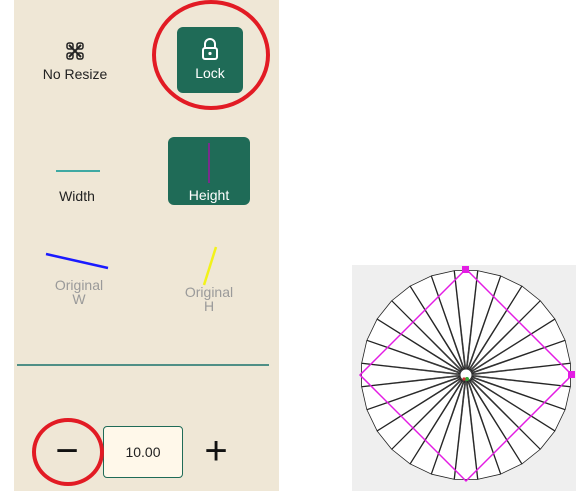 This screenshot has width=576, height=496. Describe the element at coordinates (209, 280) in the screenshot. I see `original-h-button: Original H` at that location.